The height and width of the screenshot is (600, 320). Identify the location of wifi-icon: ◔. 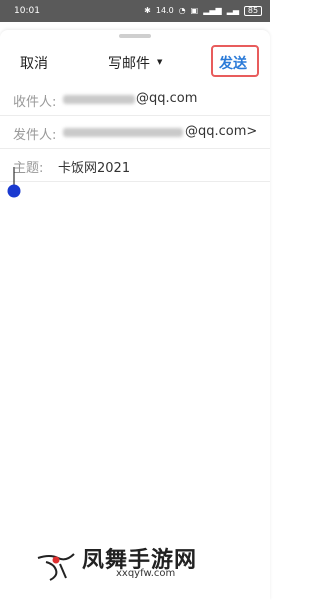
(182, 10).